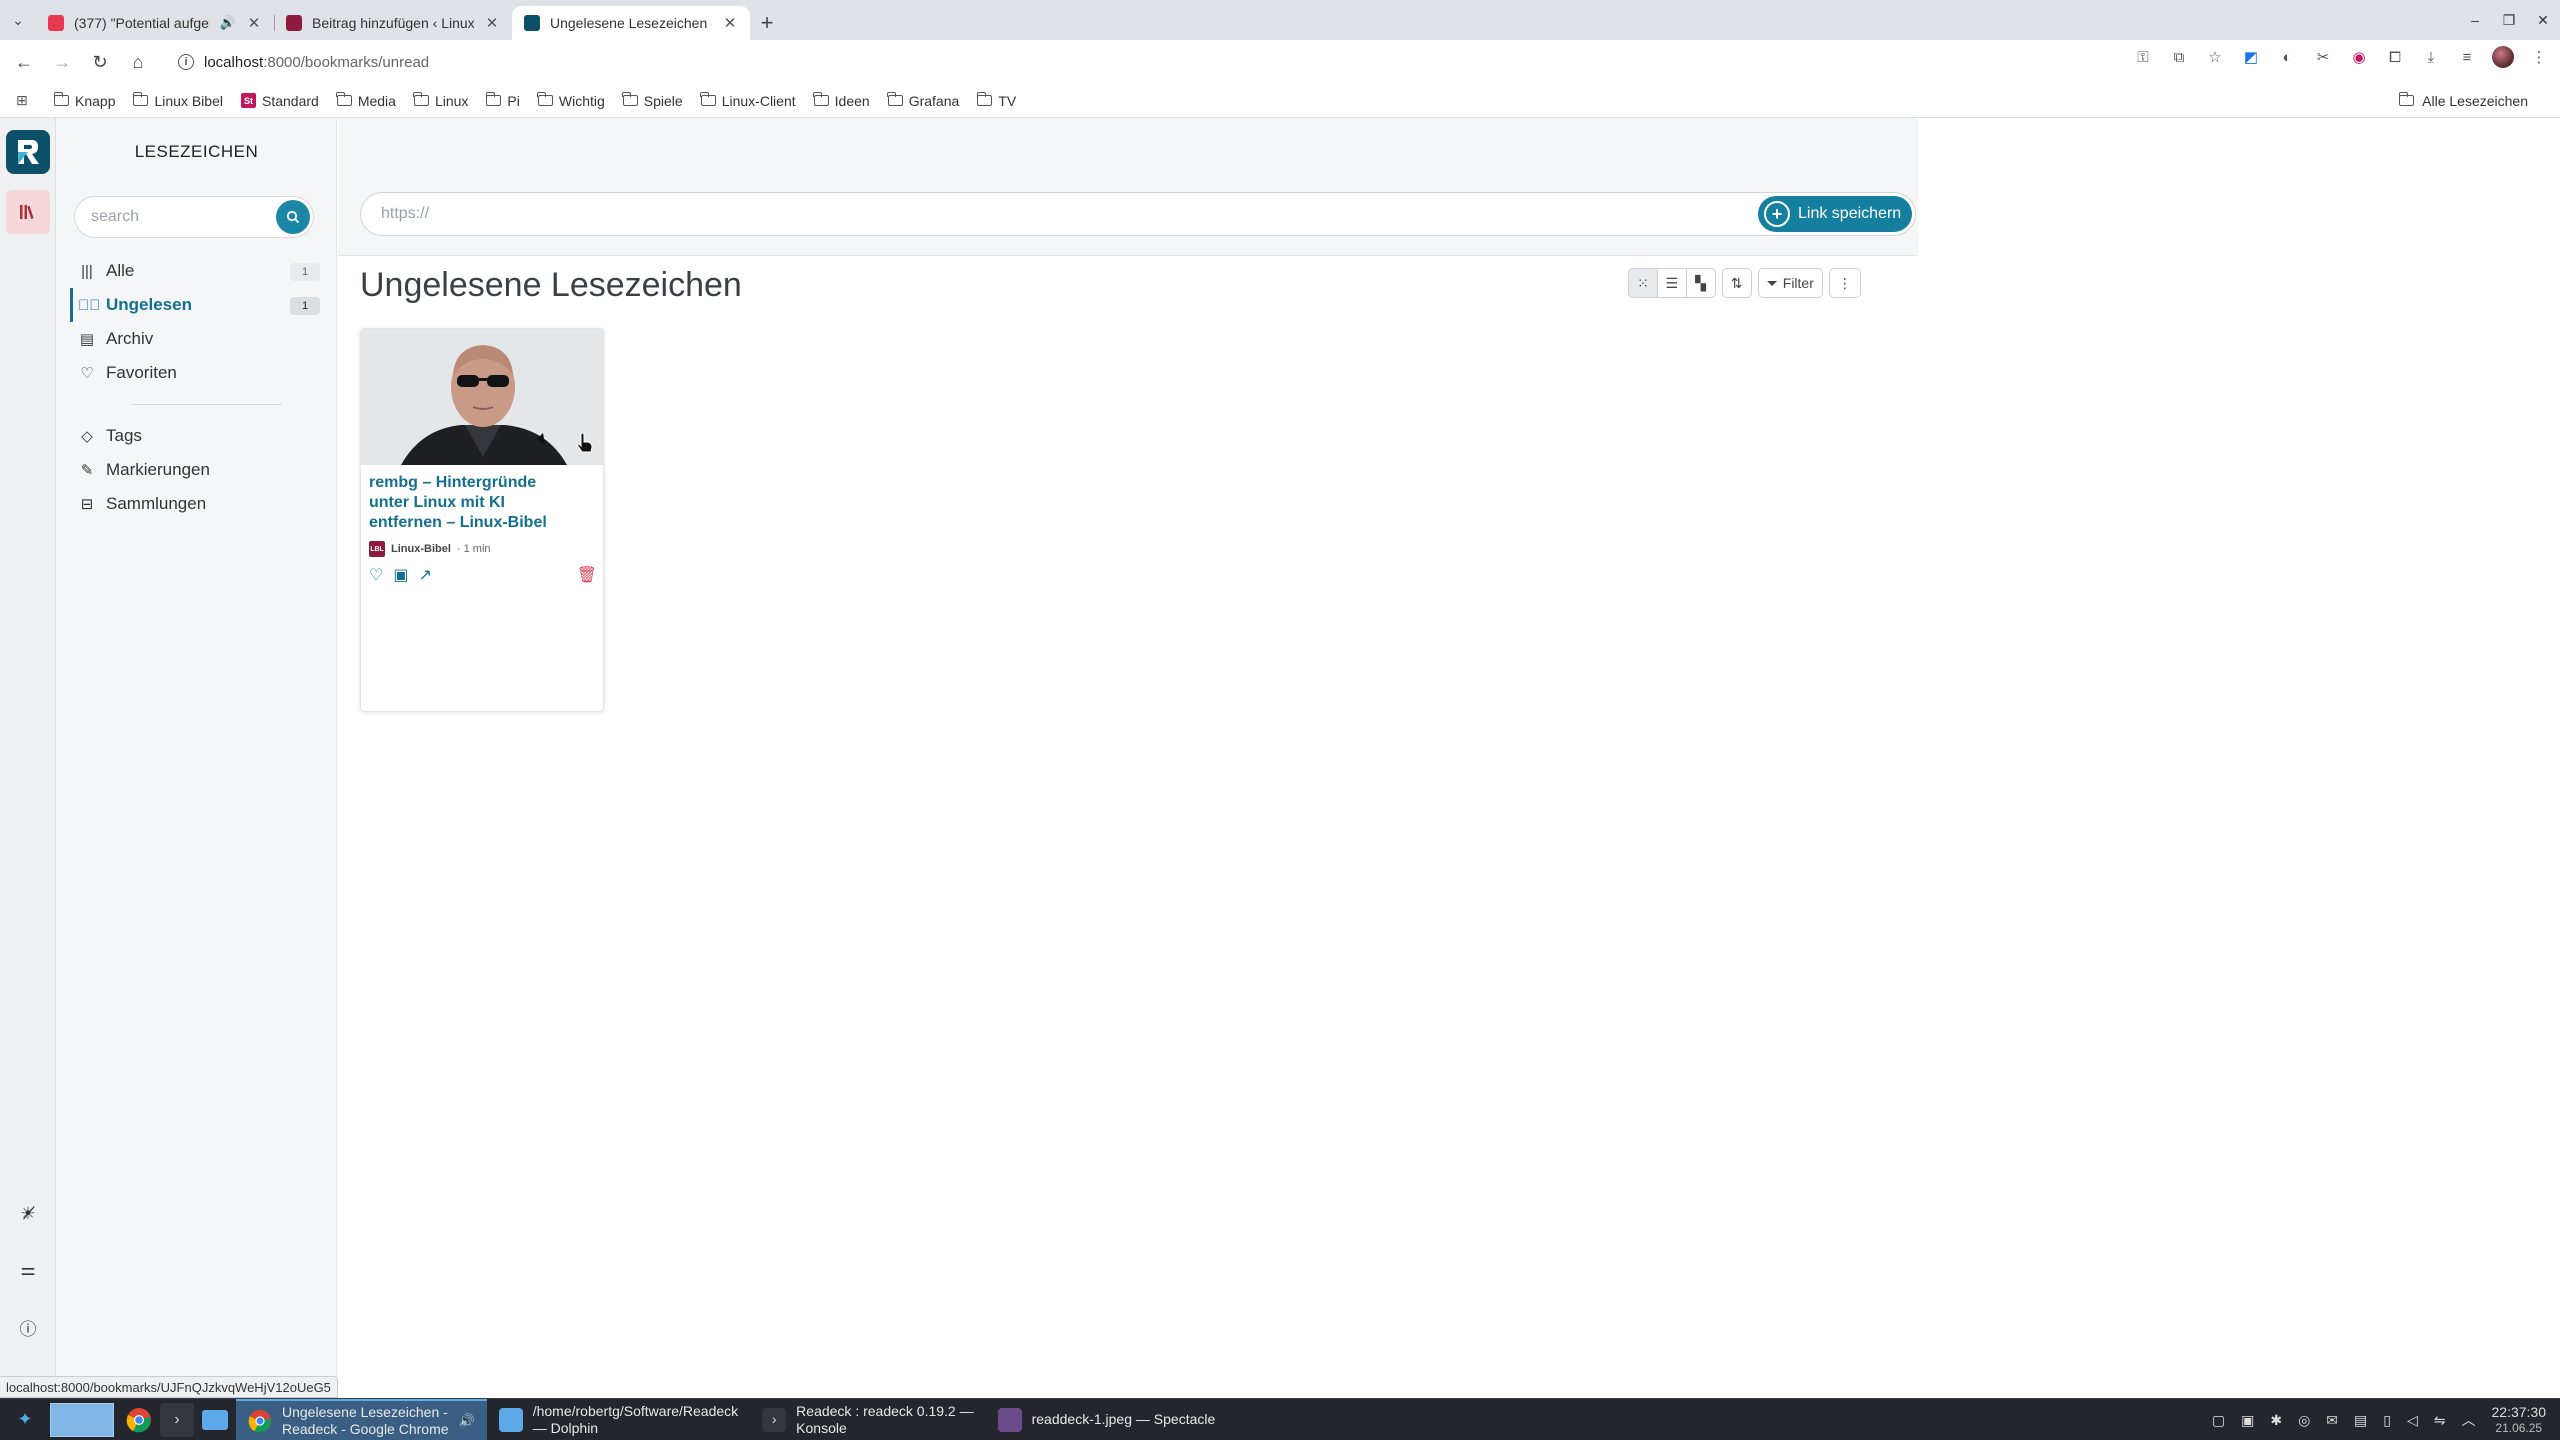 This screenshot has width=2560, height=1440. I want to click on taskbar-task-spectacle: readdeck-1.jpeg — Spectacle, so click(1107, 1419).